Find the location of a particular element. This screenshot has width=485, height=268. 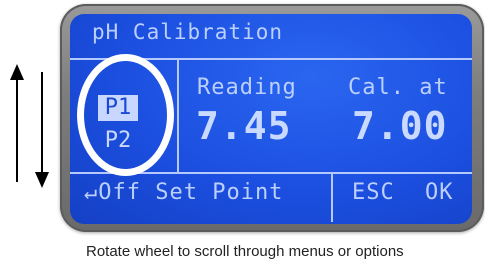

footer-column-divider is located at coordinates (332, 198).